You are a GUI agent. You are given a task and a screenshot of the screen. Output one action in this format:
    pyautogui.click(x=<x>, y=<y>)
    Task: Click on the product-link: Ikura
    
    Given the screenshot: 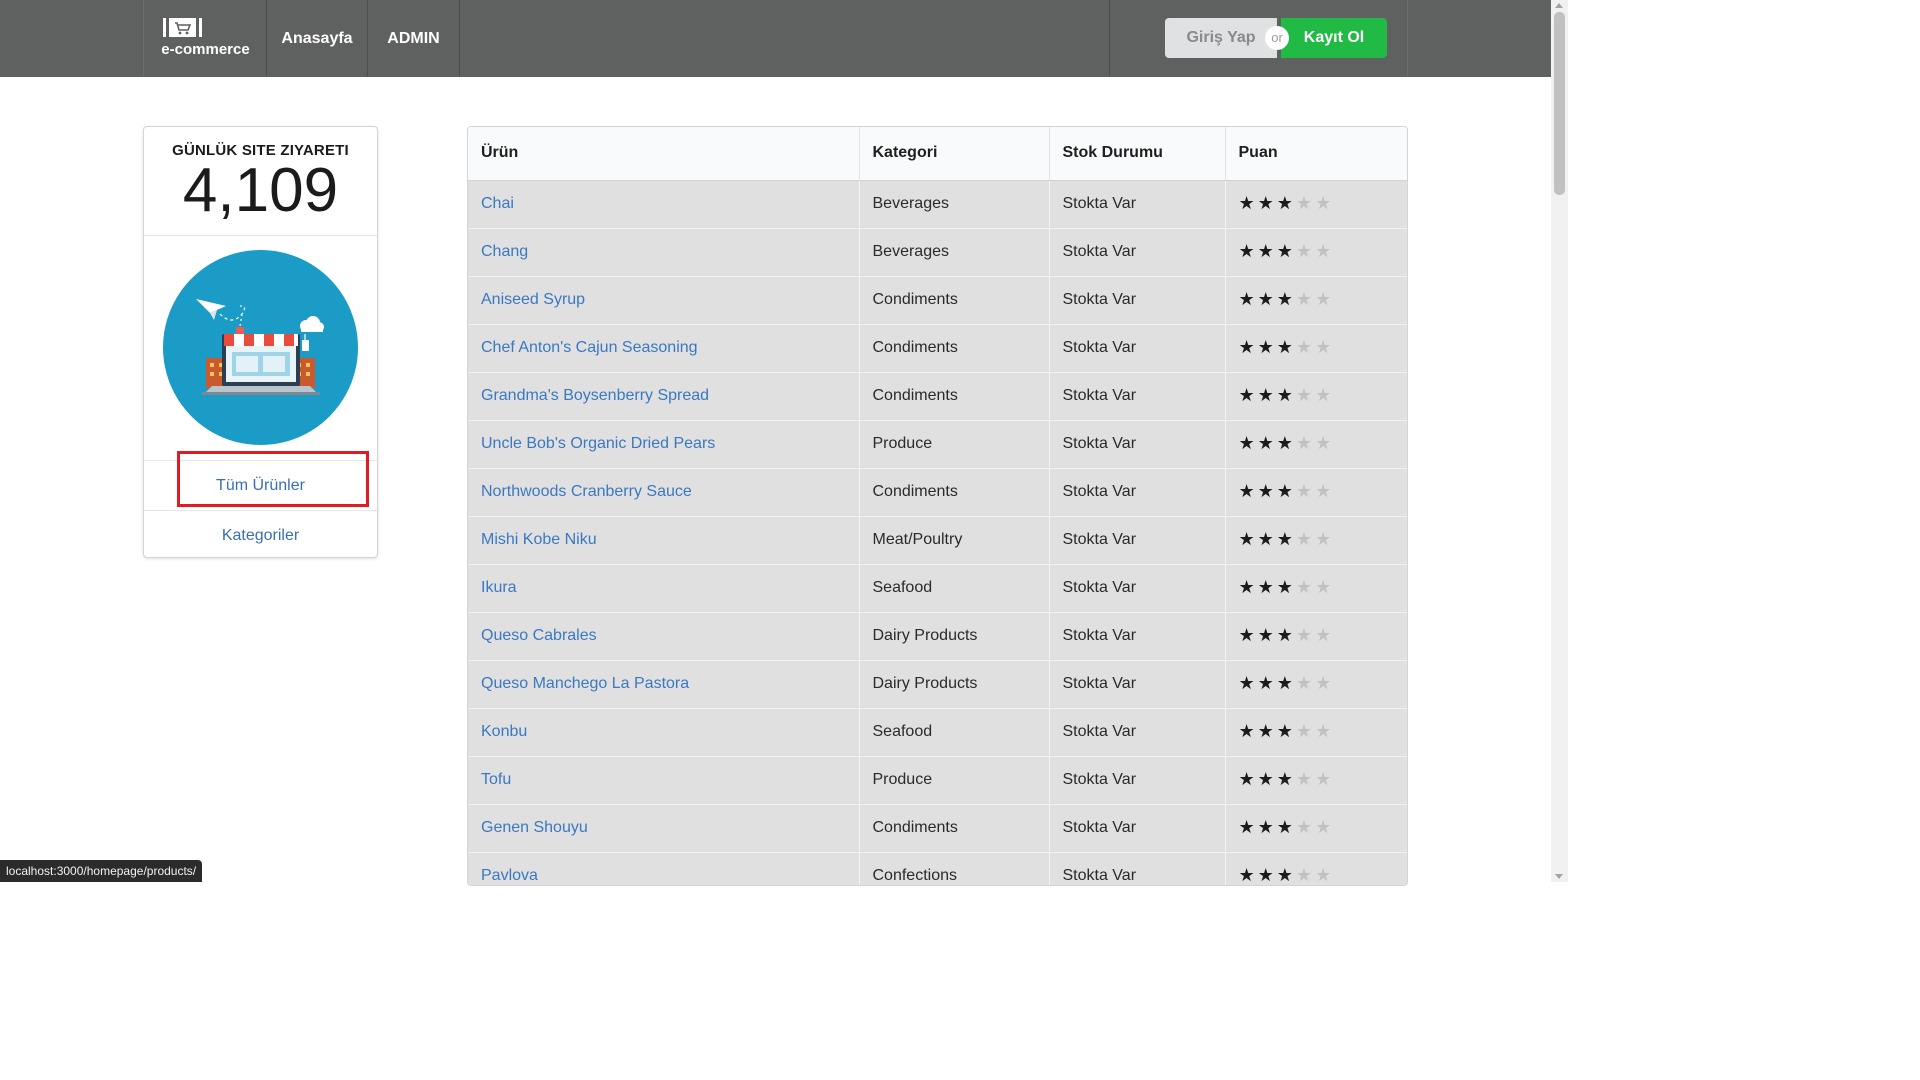 What is the action you would take?
    pyautogui.click(x=499, y=587)
    